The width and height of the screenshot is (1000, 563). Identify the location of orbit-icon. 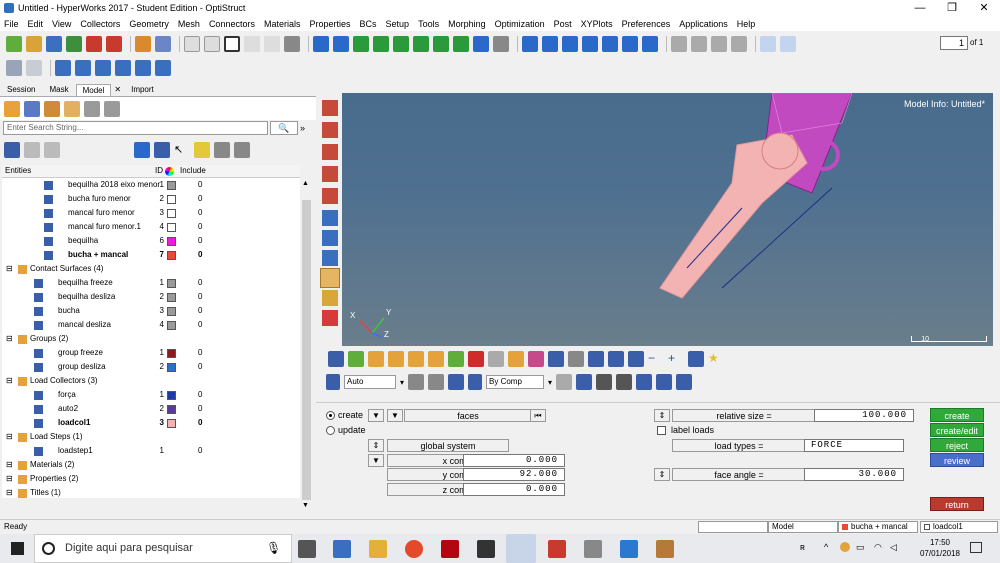
(650, 44).